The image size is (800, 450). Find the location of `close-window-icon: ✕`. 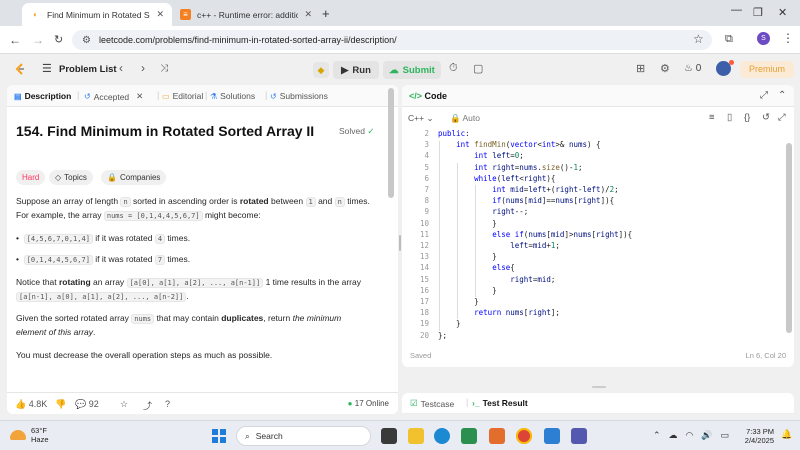

close-window-icon: ✕ is located at coordinates (782, 12).